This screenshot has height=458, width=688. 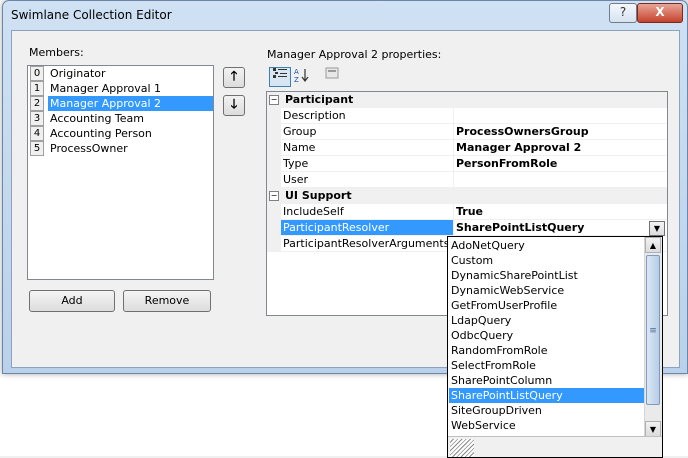 I want to click on arrow-up-icon: 🡑, so click(x=234, y=76).